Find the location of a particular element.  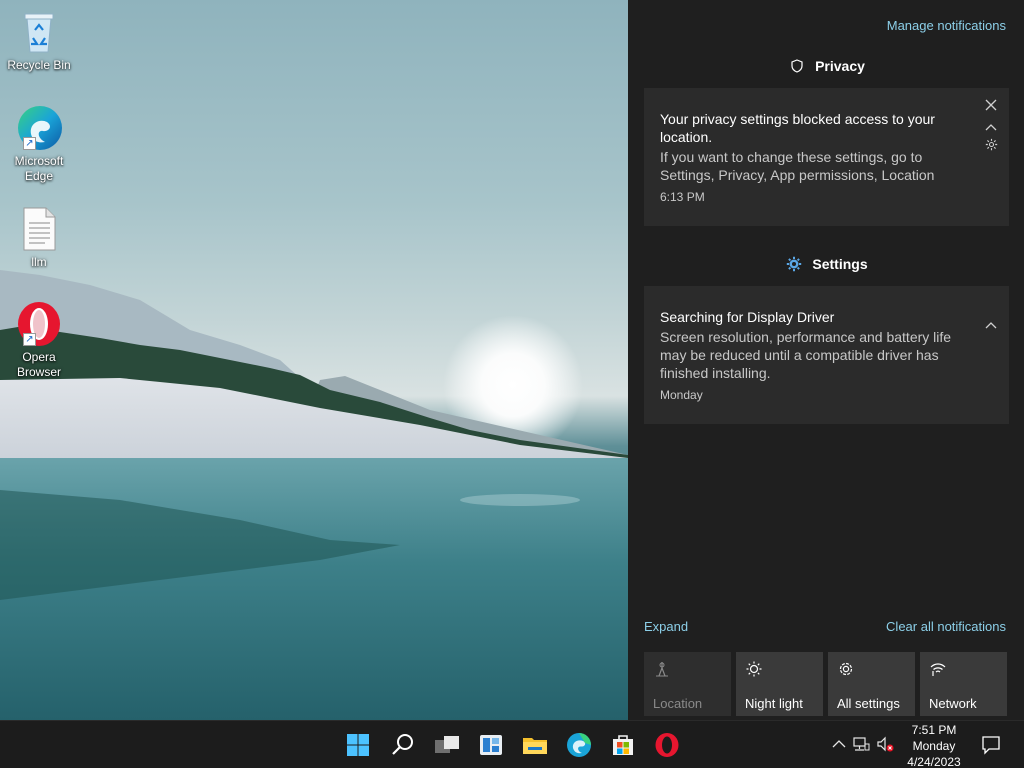

quick-action-label: All settings is located at coordinates (868, 703).